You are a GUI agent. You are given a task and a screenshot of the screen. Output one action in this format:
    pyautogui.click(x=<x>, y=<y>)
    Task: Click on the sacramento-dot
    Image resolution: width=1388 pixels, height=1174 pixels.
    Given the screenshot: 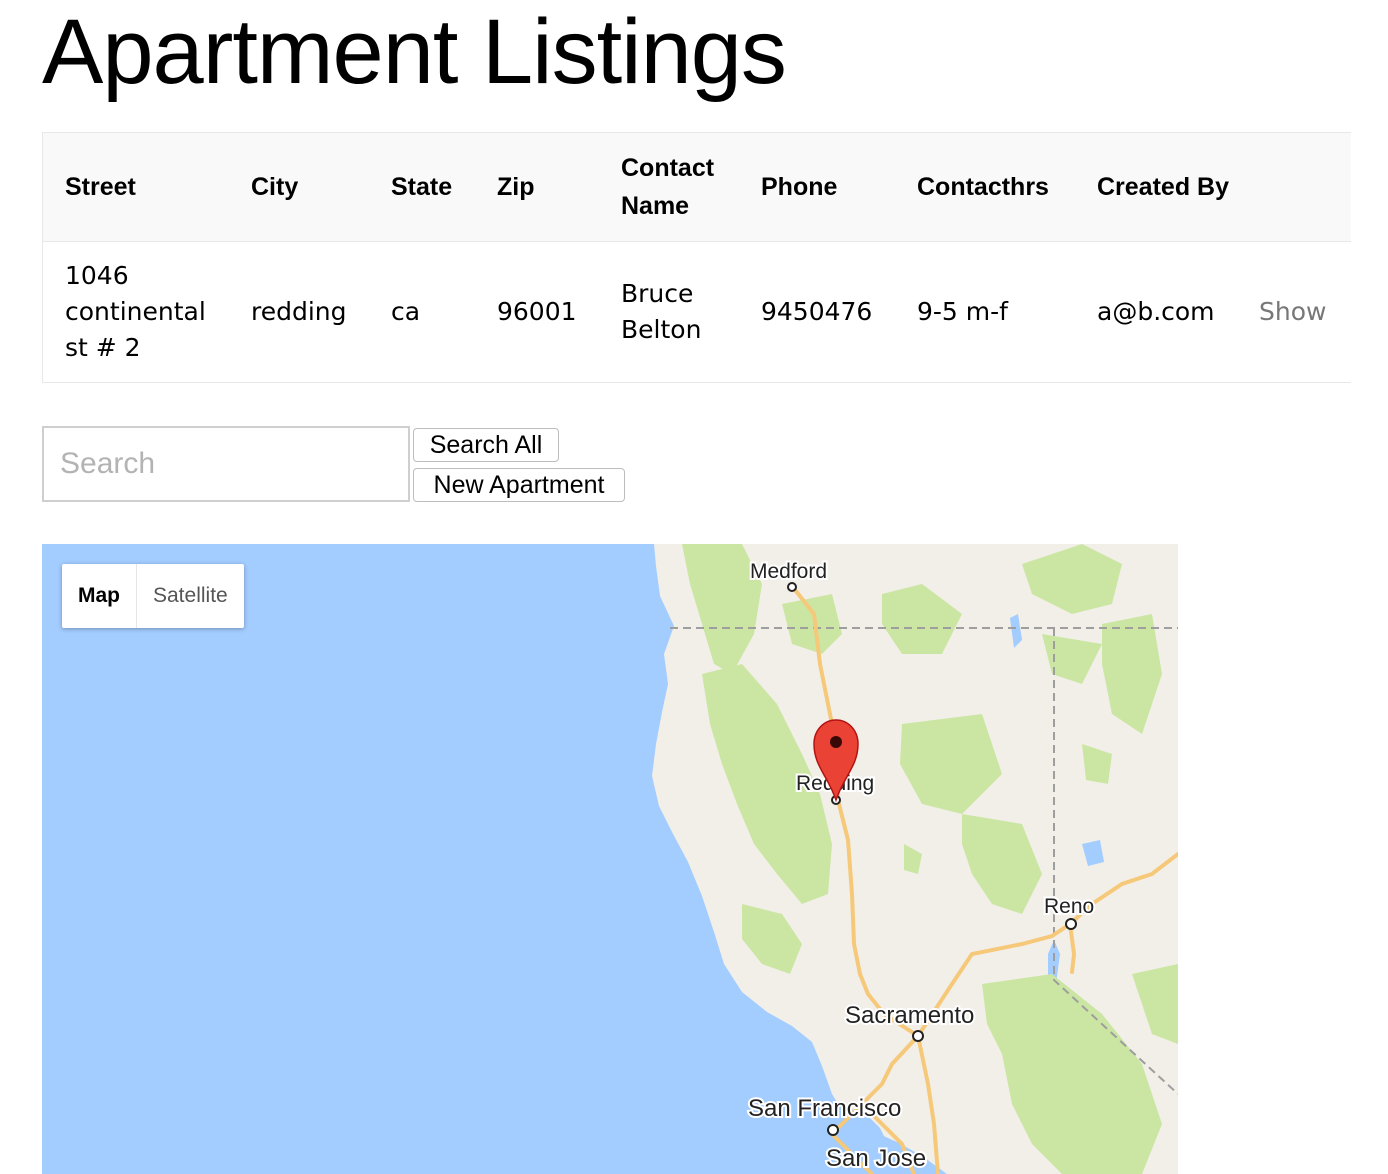 What is the action you would take?
    pyautogui.click(x=918, y=1036)
    